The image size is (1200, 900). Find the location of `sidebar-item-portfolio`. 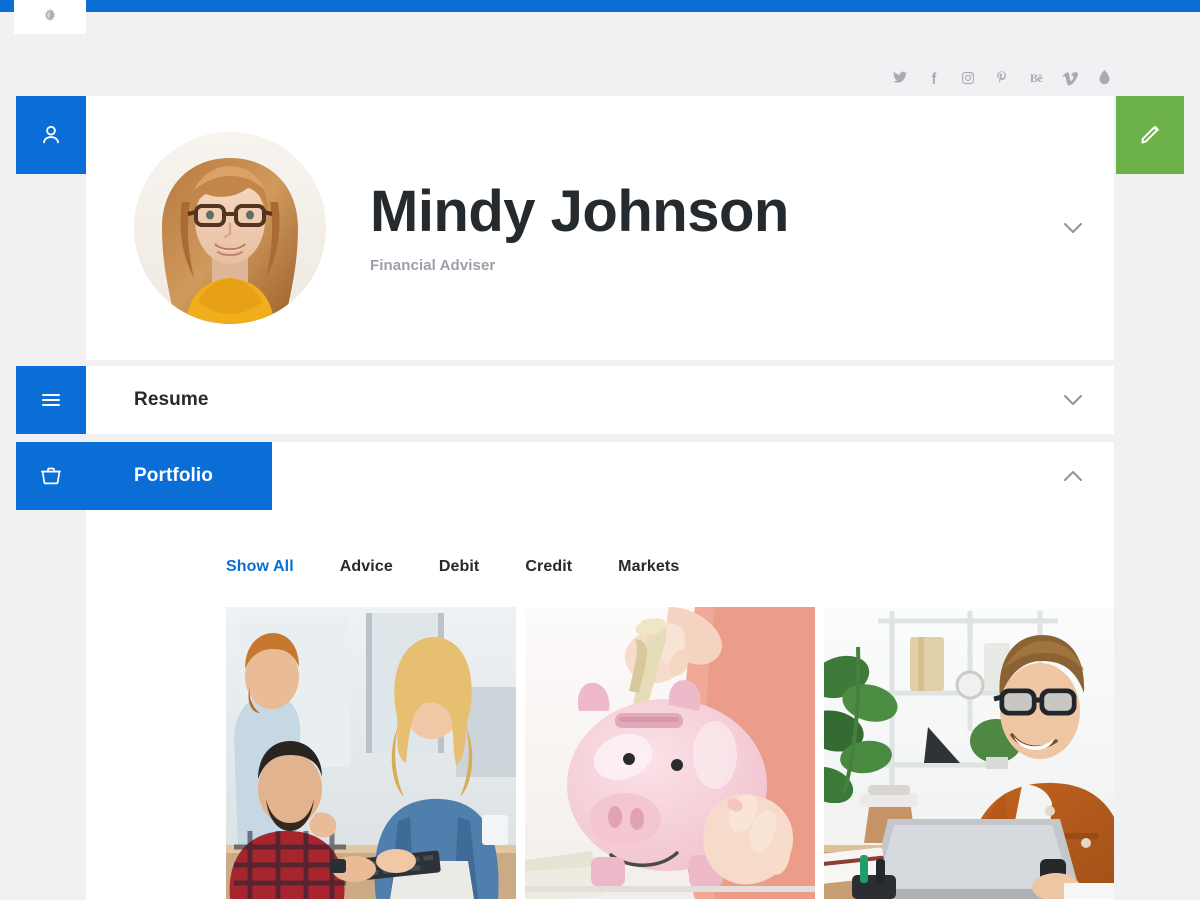

sidebar-item-portfolio is located at coordinates (51, 476).